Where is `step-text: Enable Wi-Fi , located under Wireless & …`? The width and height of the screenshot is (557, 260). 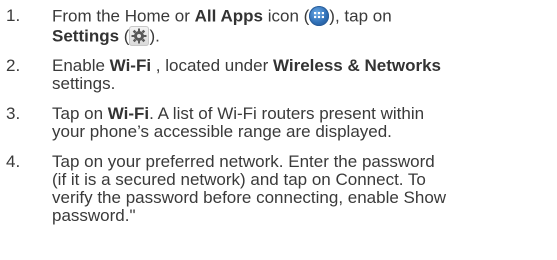 step-text: Enable Wi-Fi , located under Wireless & … is located at coordinates (302, 75).